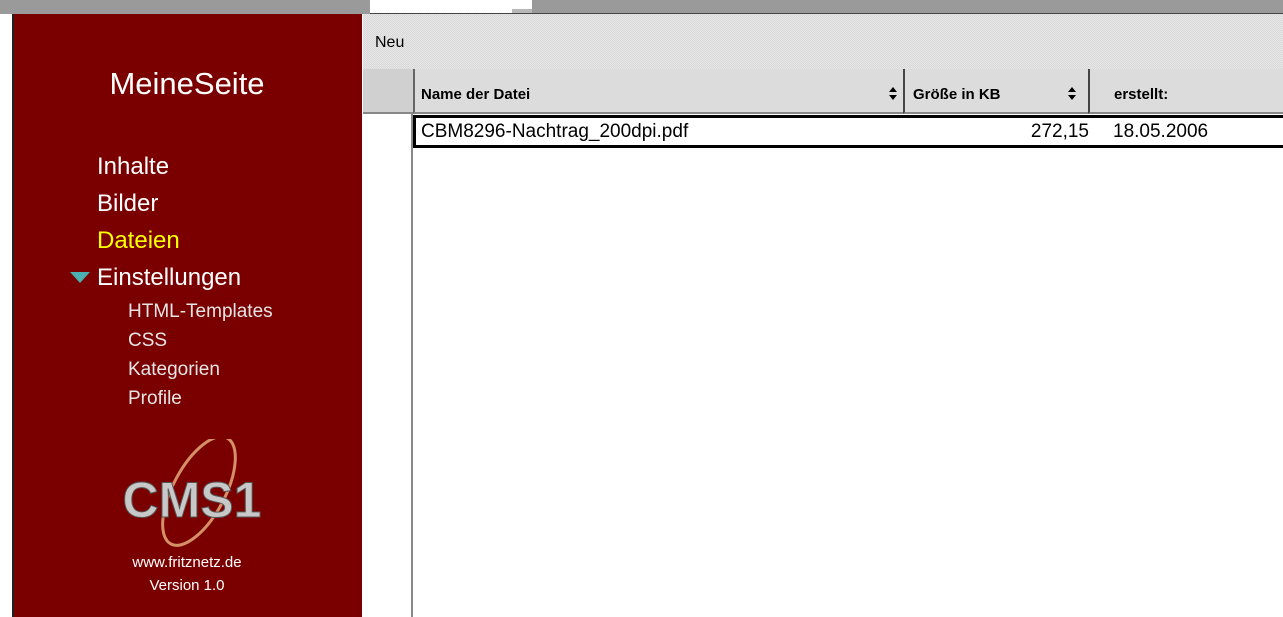 This screenshot has height=617, width=1283. I want to click on site-title: MeineSeite, so click(187, 83).